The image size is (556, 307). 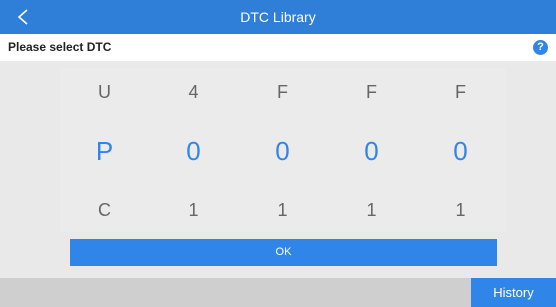 I want to click on bottom-bar: History, so click(x=278, y=292).